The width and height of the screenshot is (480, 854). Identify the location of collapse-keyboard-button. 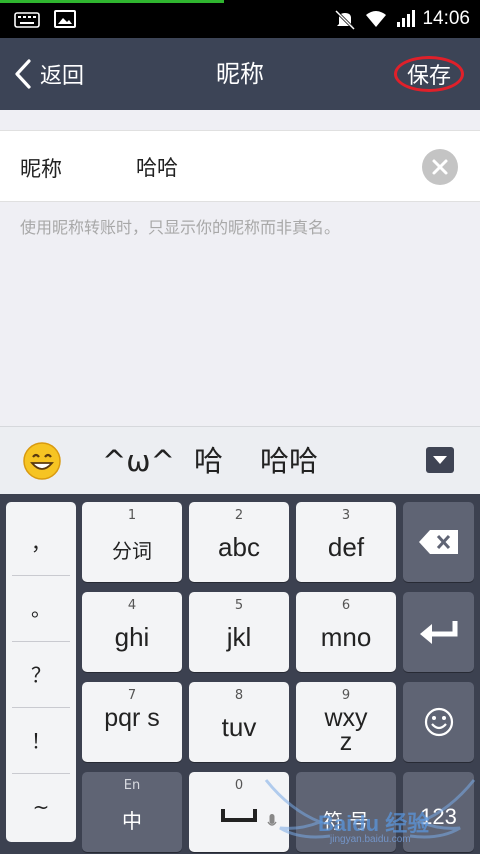
(440, 460).